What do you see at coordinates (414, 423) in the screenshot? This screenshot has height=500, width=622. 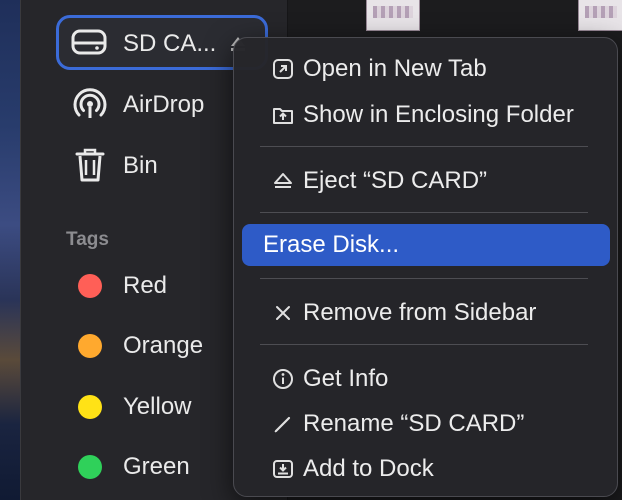 I see `menu-item-label: Rename “SD CARD”` at bounding box center [414, 423].